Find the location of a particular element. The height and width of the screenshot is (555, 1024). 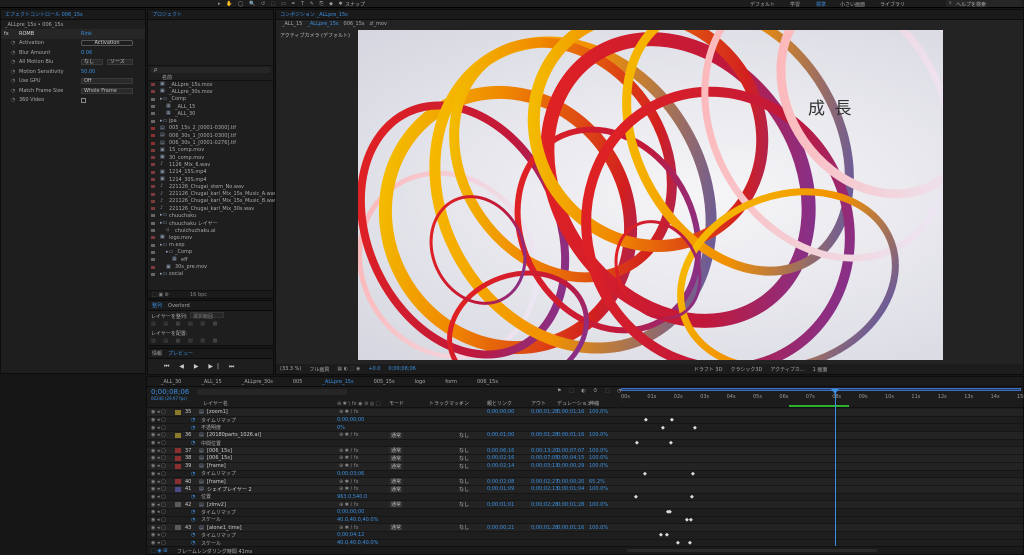

info-tab: 情報 is located at coordinates (157, 353).